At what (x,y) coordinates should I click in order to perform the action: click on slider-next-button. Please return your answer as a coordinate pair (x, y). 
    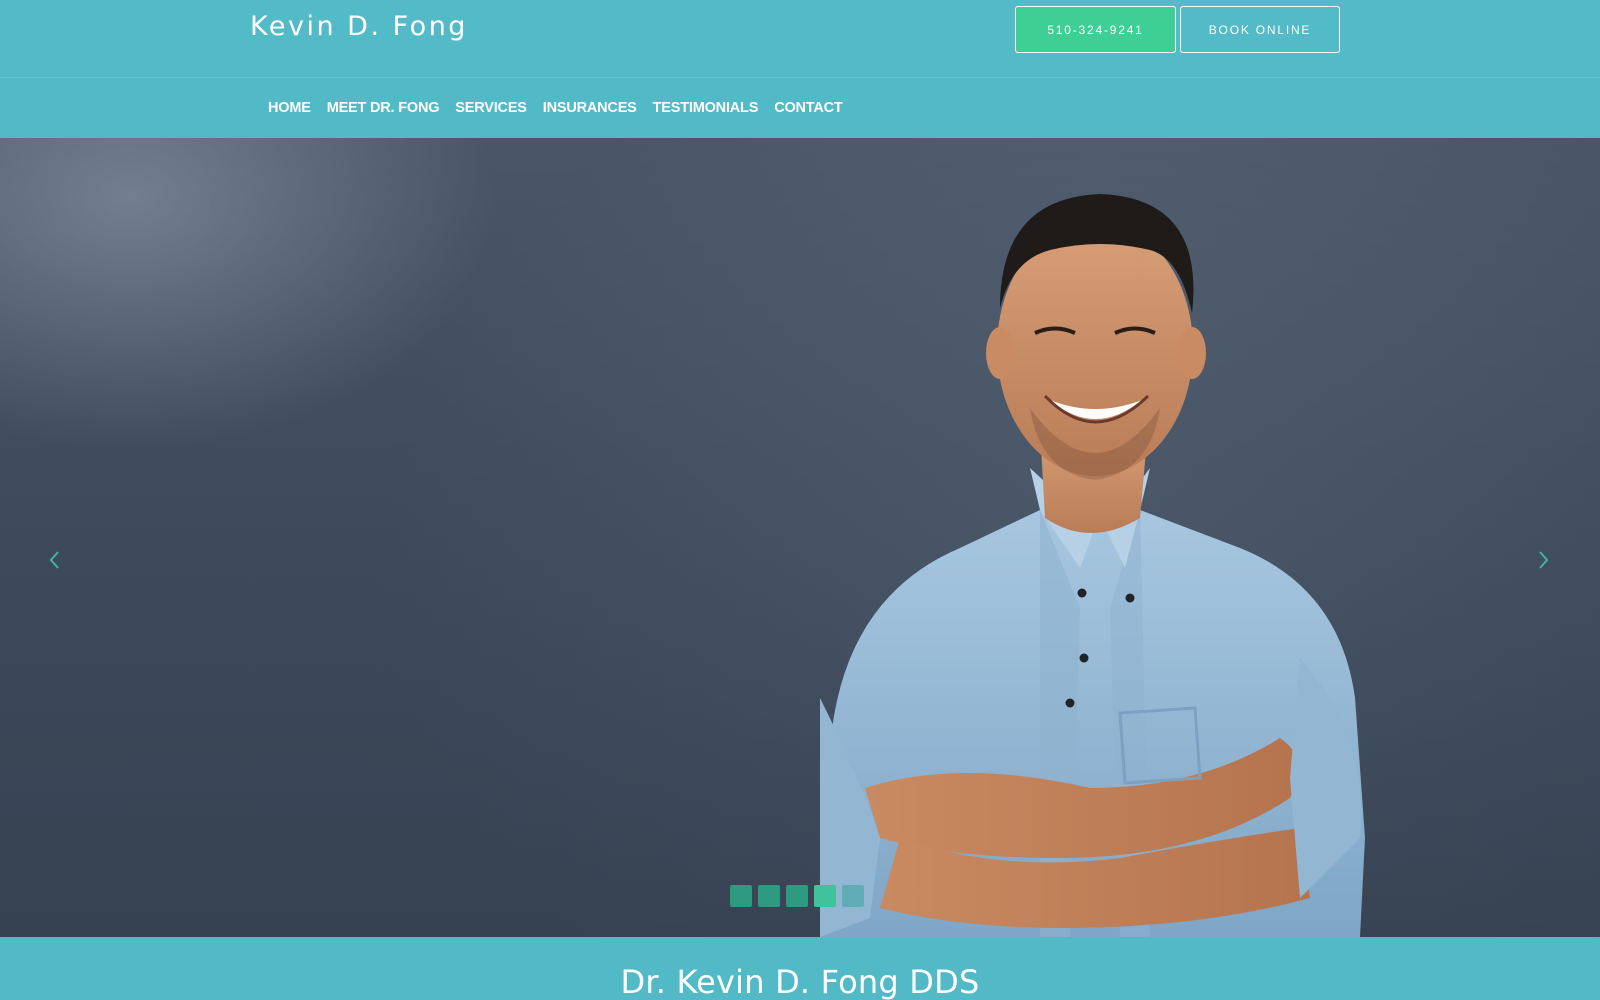
    Looking at the image, I should click on (1543, 560).